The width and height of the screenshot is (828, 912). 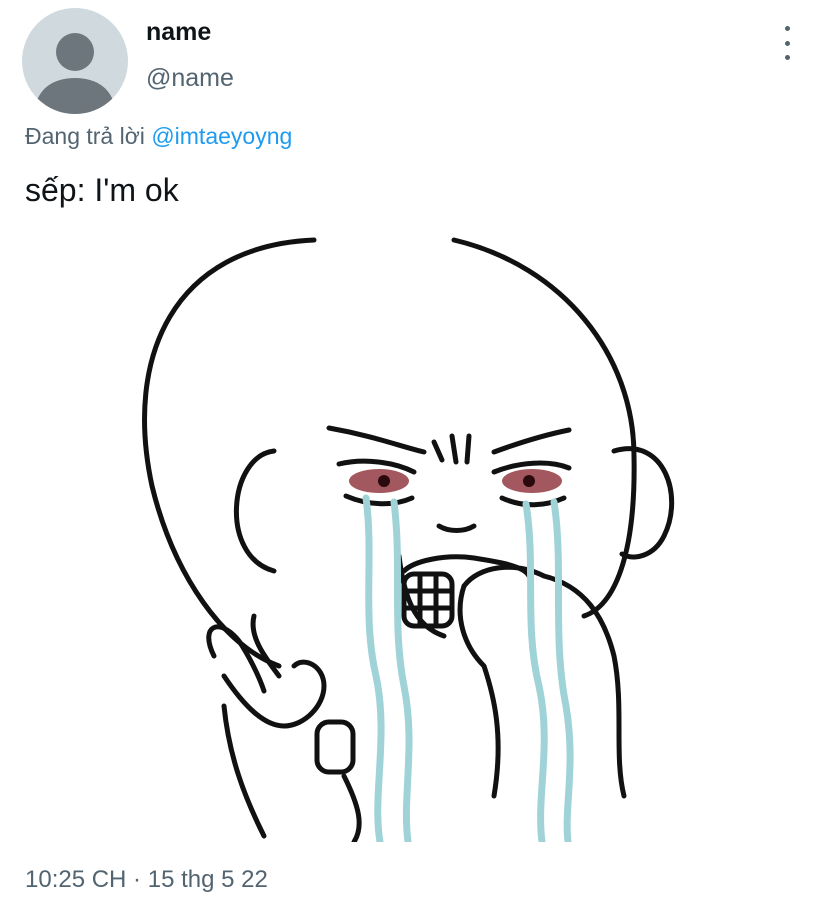 What do you see at coordinates (787, 28) in the screenshot?
I see `more-vertical-icon` at bounding box center [787, 28].